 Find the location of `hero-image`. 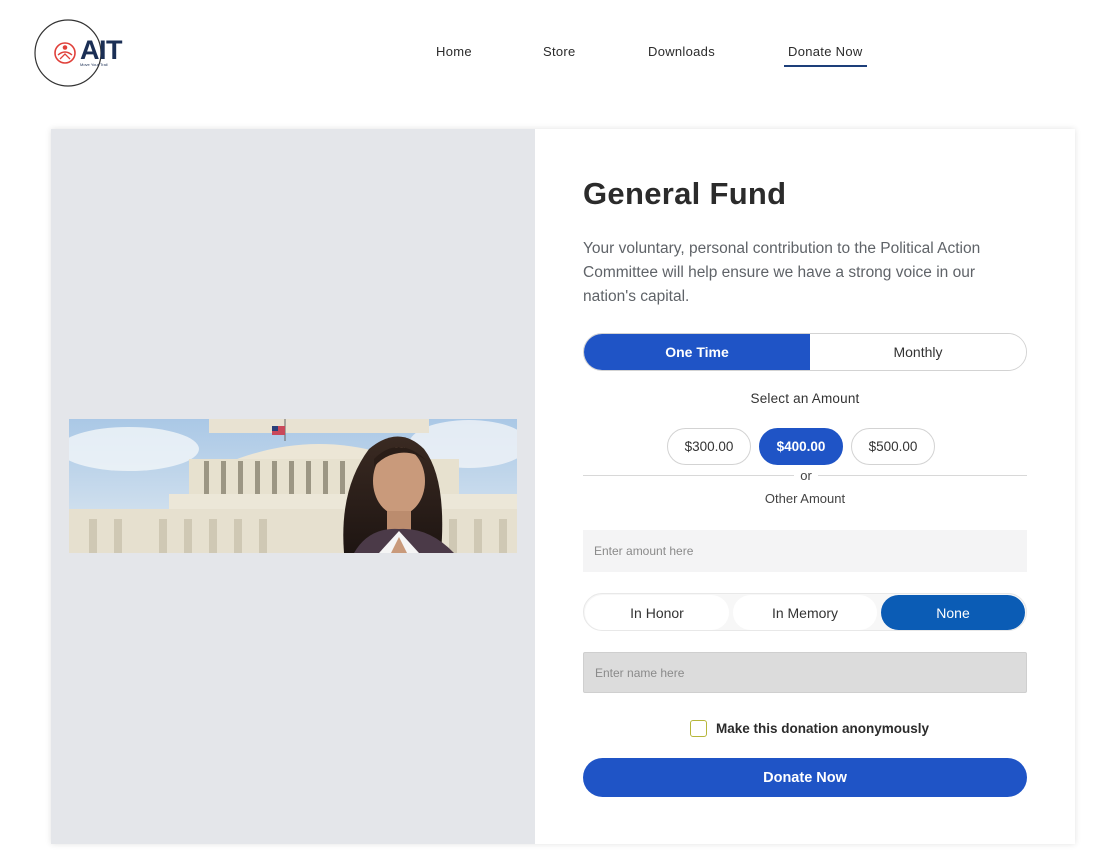

hero-image is located at coordinates (293, 486).